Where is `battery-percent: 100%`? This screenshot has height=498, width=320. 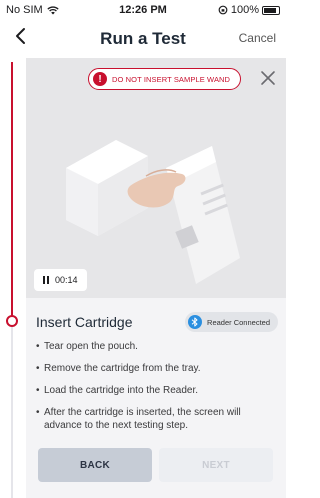
battery-percent: 100% is located at coordinates (244, 10).